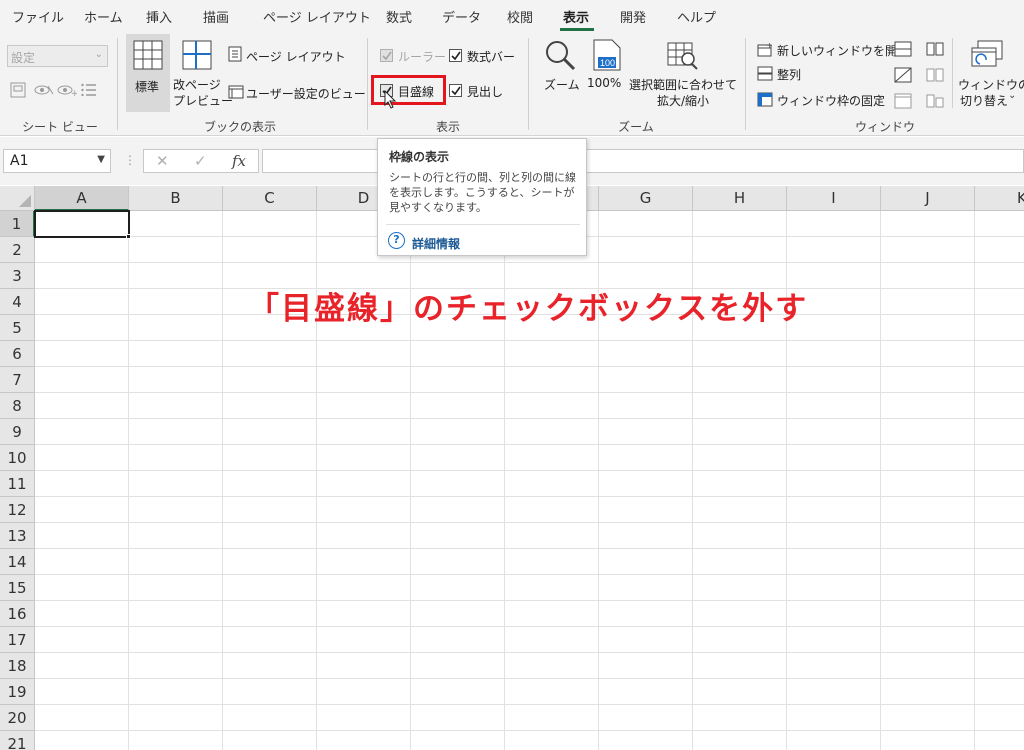 This screenshot has width=1024, height=750. Describe the element at coordinates (17, 588) in the screenshot. I see `row-header: 15` at that location.